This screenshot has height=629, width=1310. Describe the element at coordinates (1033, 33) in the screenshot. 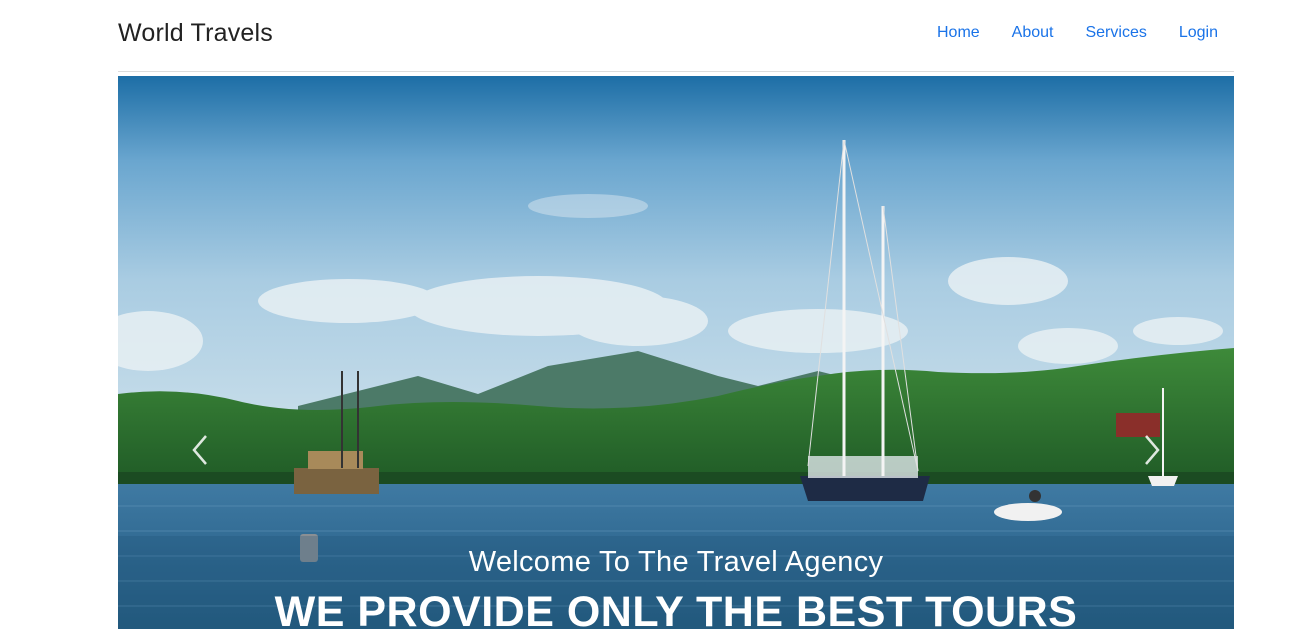

I see `nav-about-link: About` at that location.